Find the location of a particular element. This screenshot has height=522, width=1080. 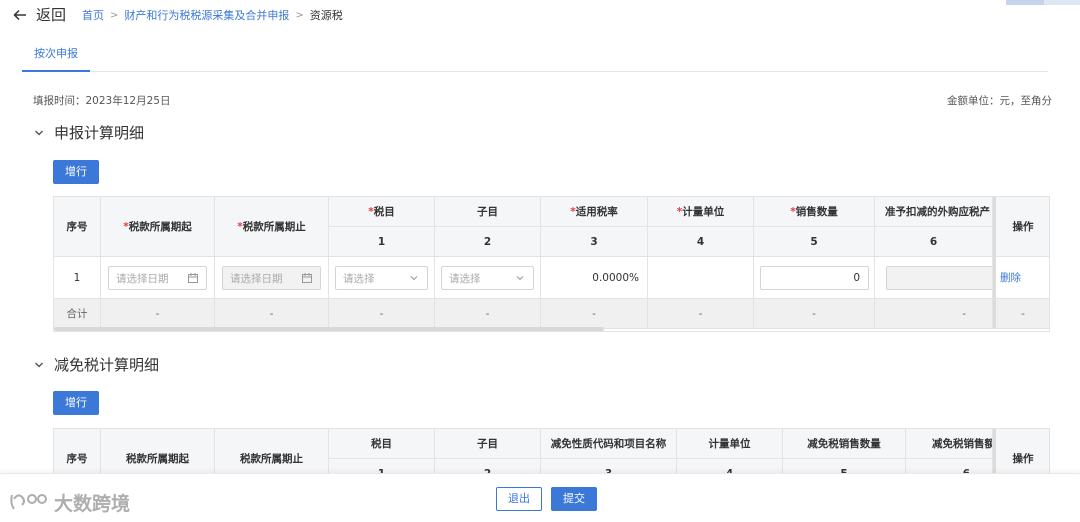

row-op-cell: 删除 is located at coordinates (1021, 278).